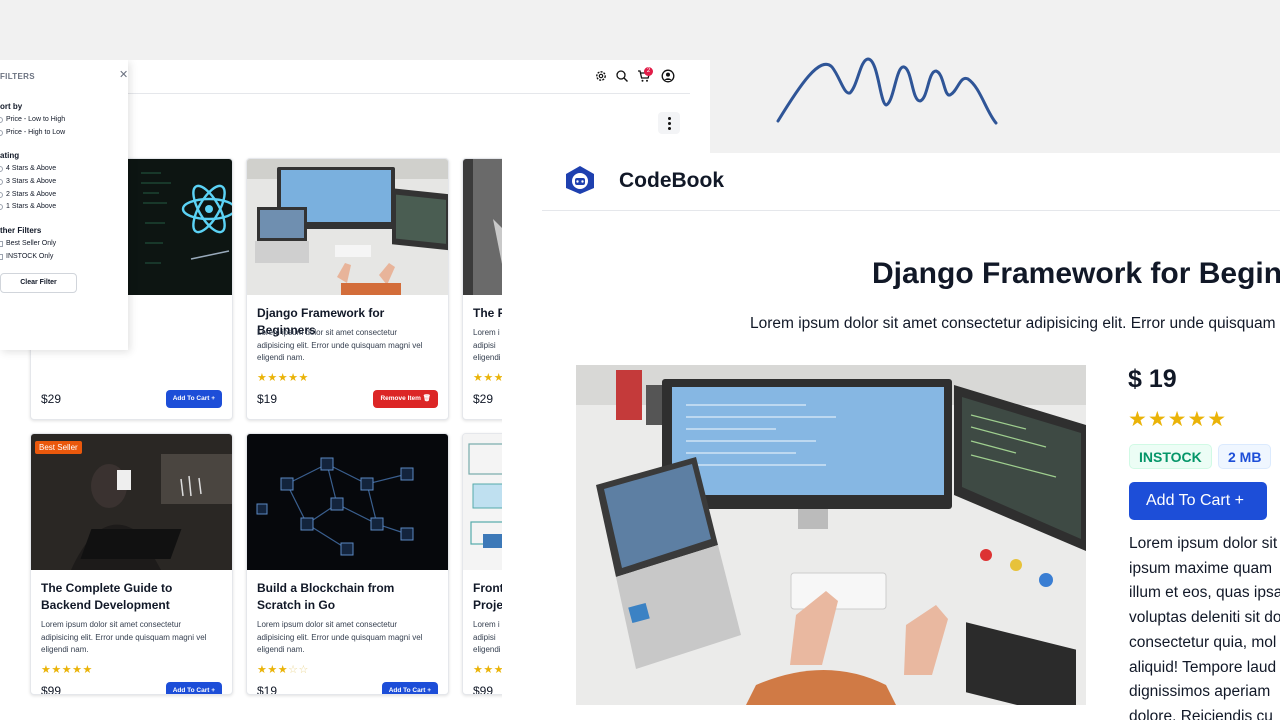 This screenshot has height=720, width=1280. What do you see at coordinates (36, 132) in the screenshot?
I see `option-label: Price - High to Low` at bounding box center [36, 132].